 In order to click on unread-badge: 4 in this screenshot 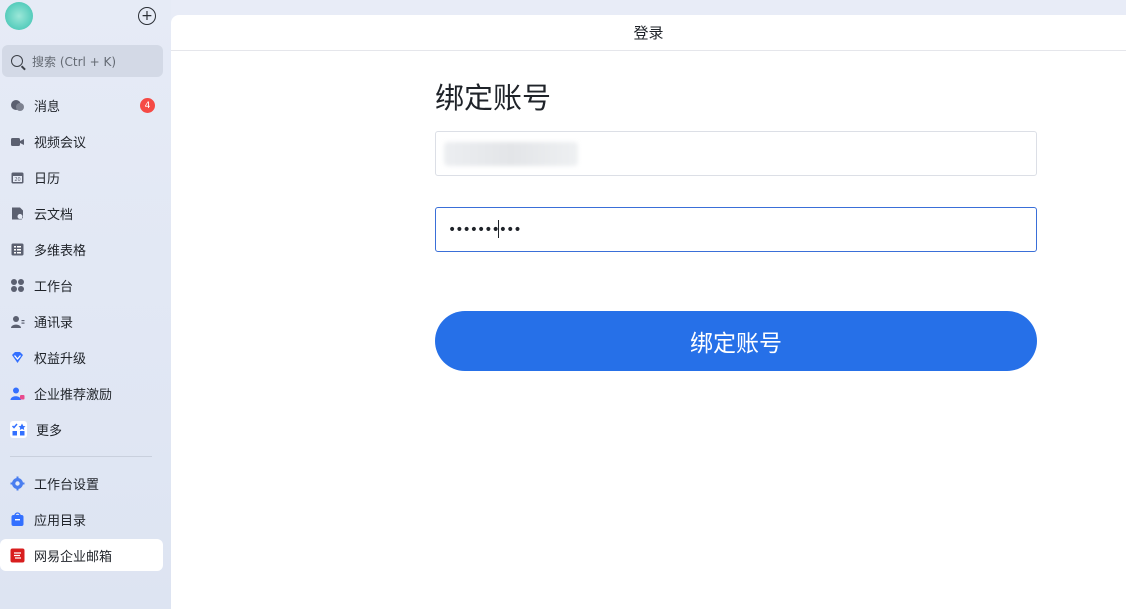, I will do `click(147, 105)`.